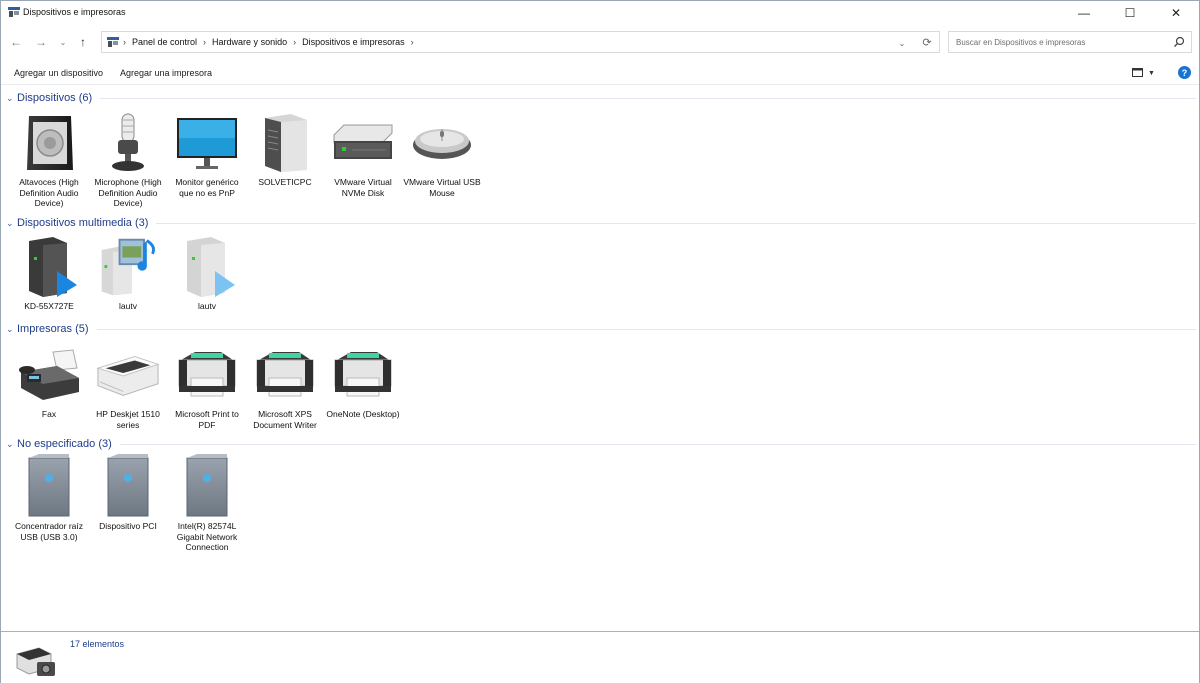 The height and width of the screenshot is (683, 1200). I want to click on help-icon: ?, so click(1184, 72).